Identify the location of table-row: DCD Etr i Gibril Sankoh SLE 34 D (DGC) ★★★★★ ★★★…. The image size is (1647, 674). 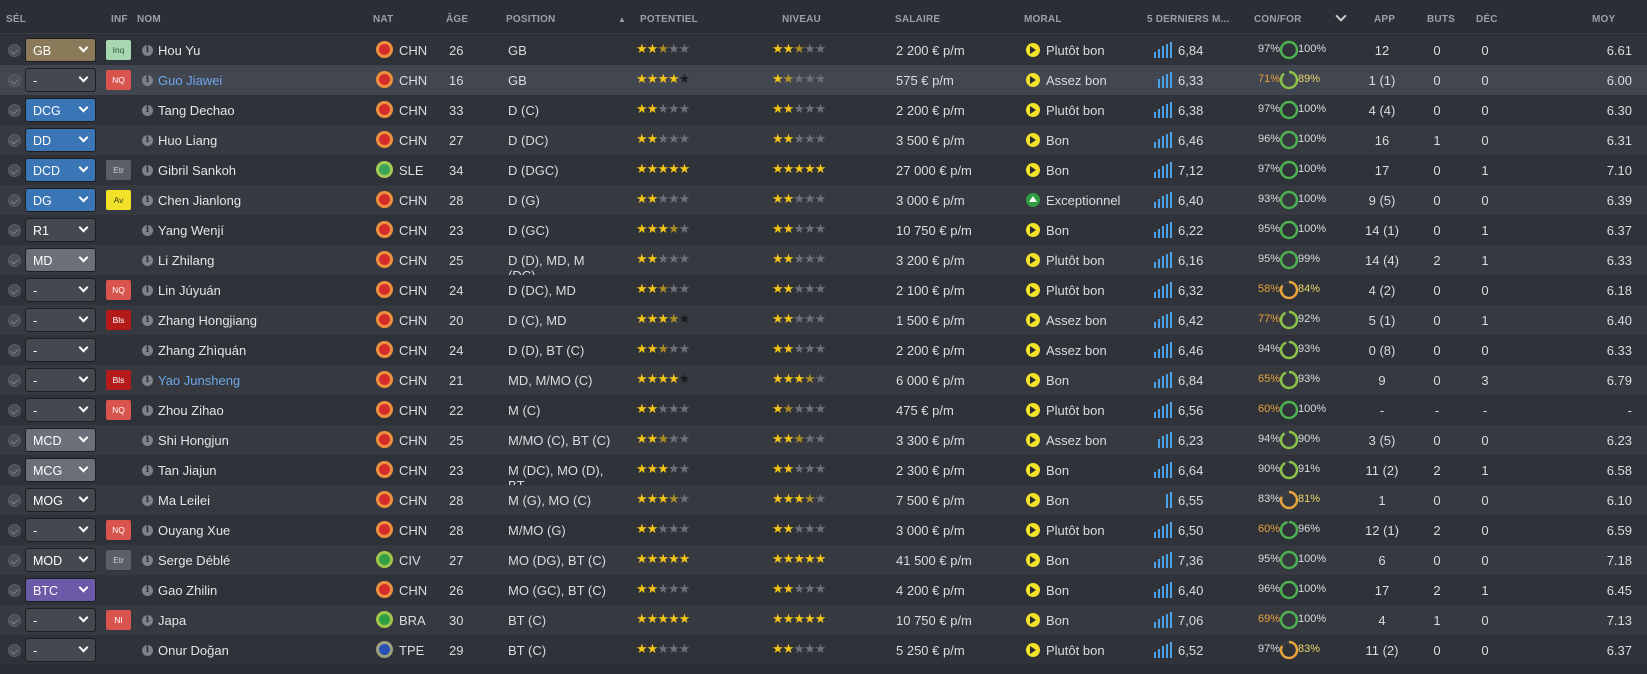
(823, 170).